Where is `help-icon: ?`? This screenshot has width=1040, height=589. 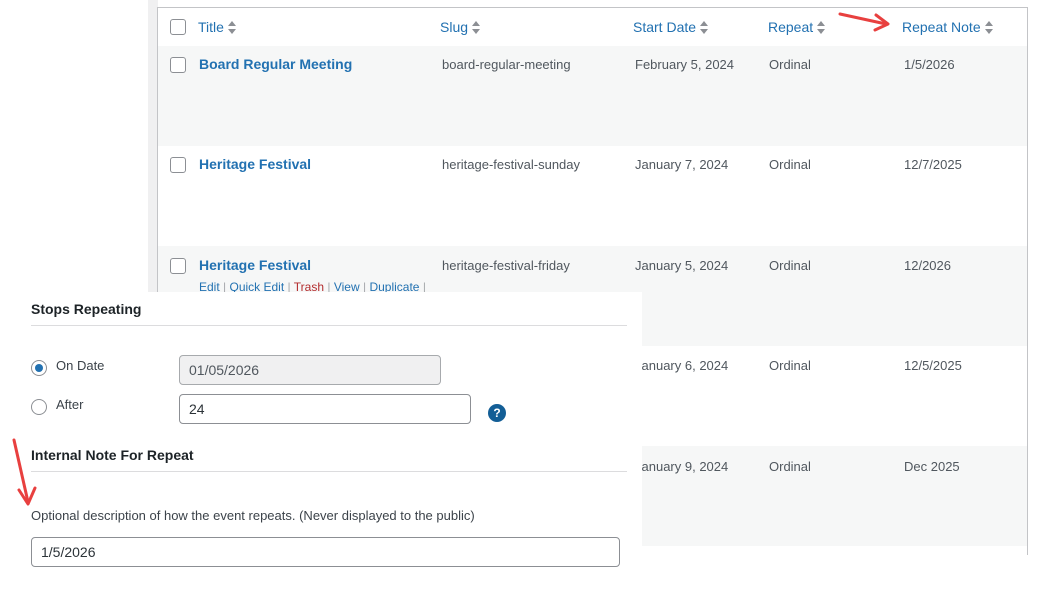
help-icon: ? is located at coordinates (497, 413).